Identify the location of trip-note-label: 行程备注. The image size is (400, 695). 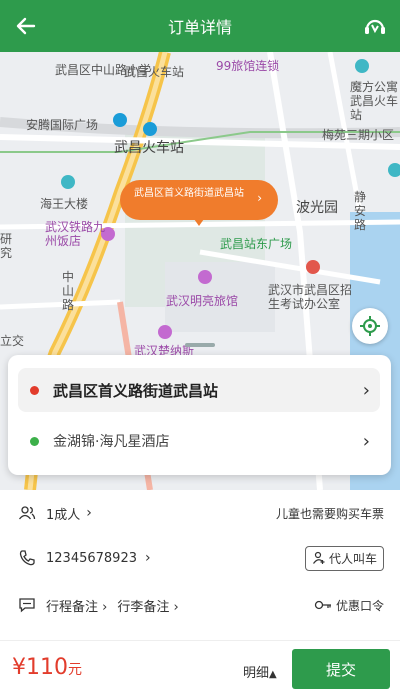
(72, 607).